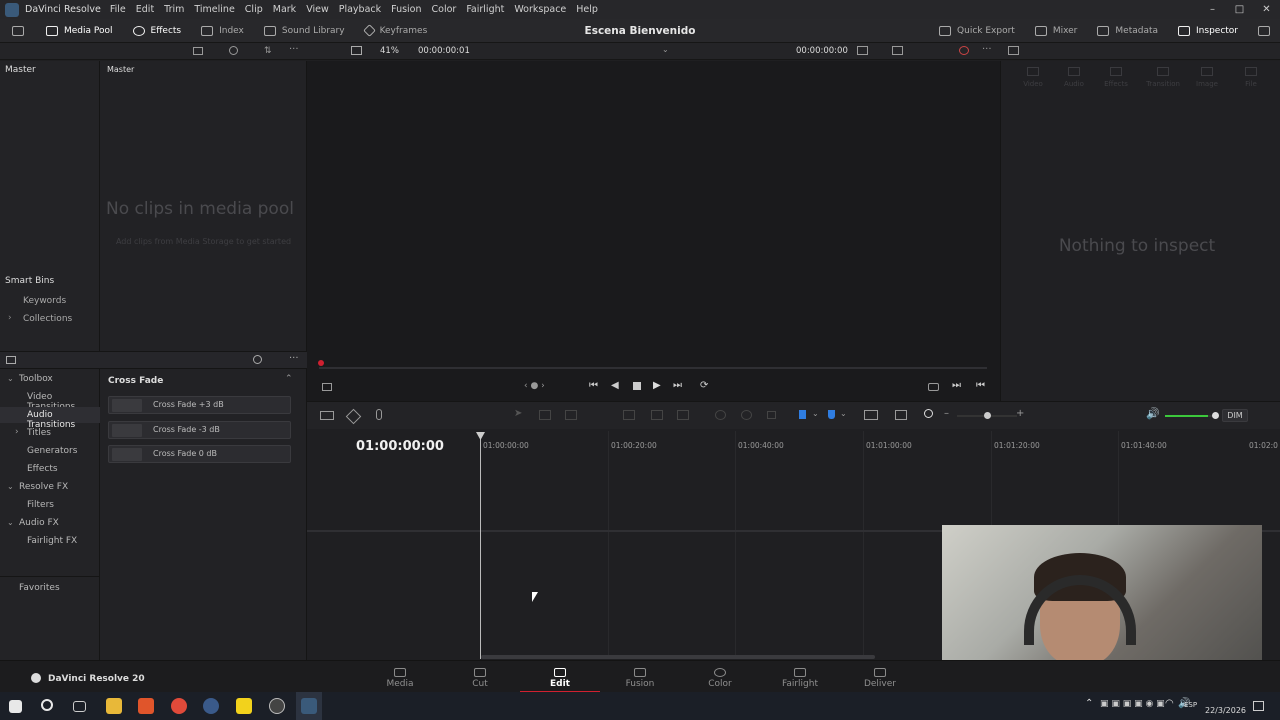  What do you see at coordinates (444, 9) in the screenshot?
I see `menu-color: Color` at bounding box center [444, 9].